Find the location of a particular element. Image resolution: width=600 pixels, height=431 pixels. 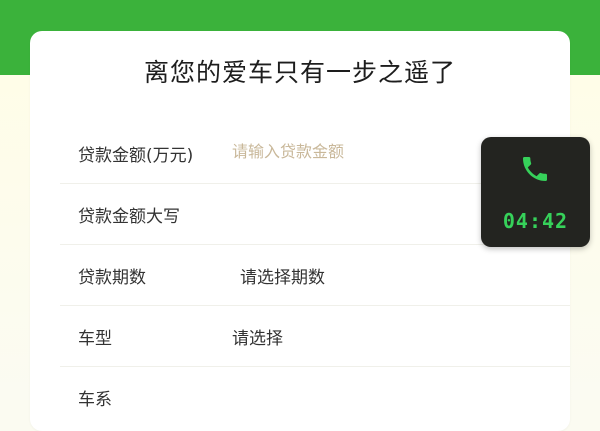

loan-amount-upper-label: 贷款金额大写 is located at coordinates (129, 217).